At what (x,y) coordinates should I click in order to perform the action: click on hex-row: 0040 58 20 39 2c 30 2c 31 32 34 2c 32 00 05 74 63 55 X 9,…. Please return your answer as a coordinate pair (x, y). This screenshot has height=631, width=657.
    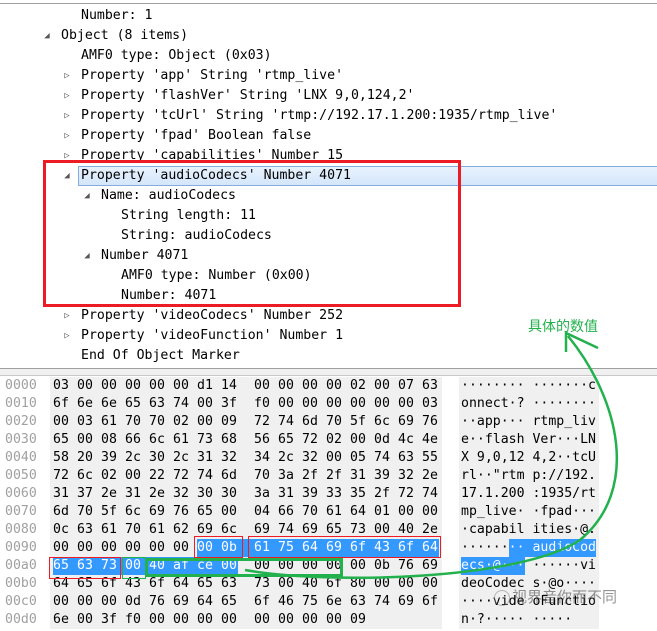
    Looking at the image, I should click on (328, 458).